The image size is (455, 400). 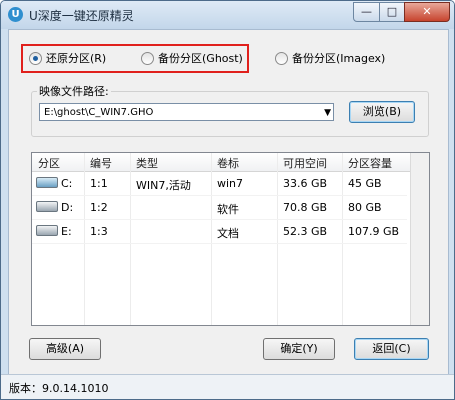 What do you see at coordinates (65, 349) in the screenshot?
I see `advanced-button: 高级(A)` at bounding box center [65, 349].